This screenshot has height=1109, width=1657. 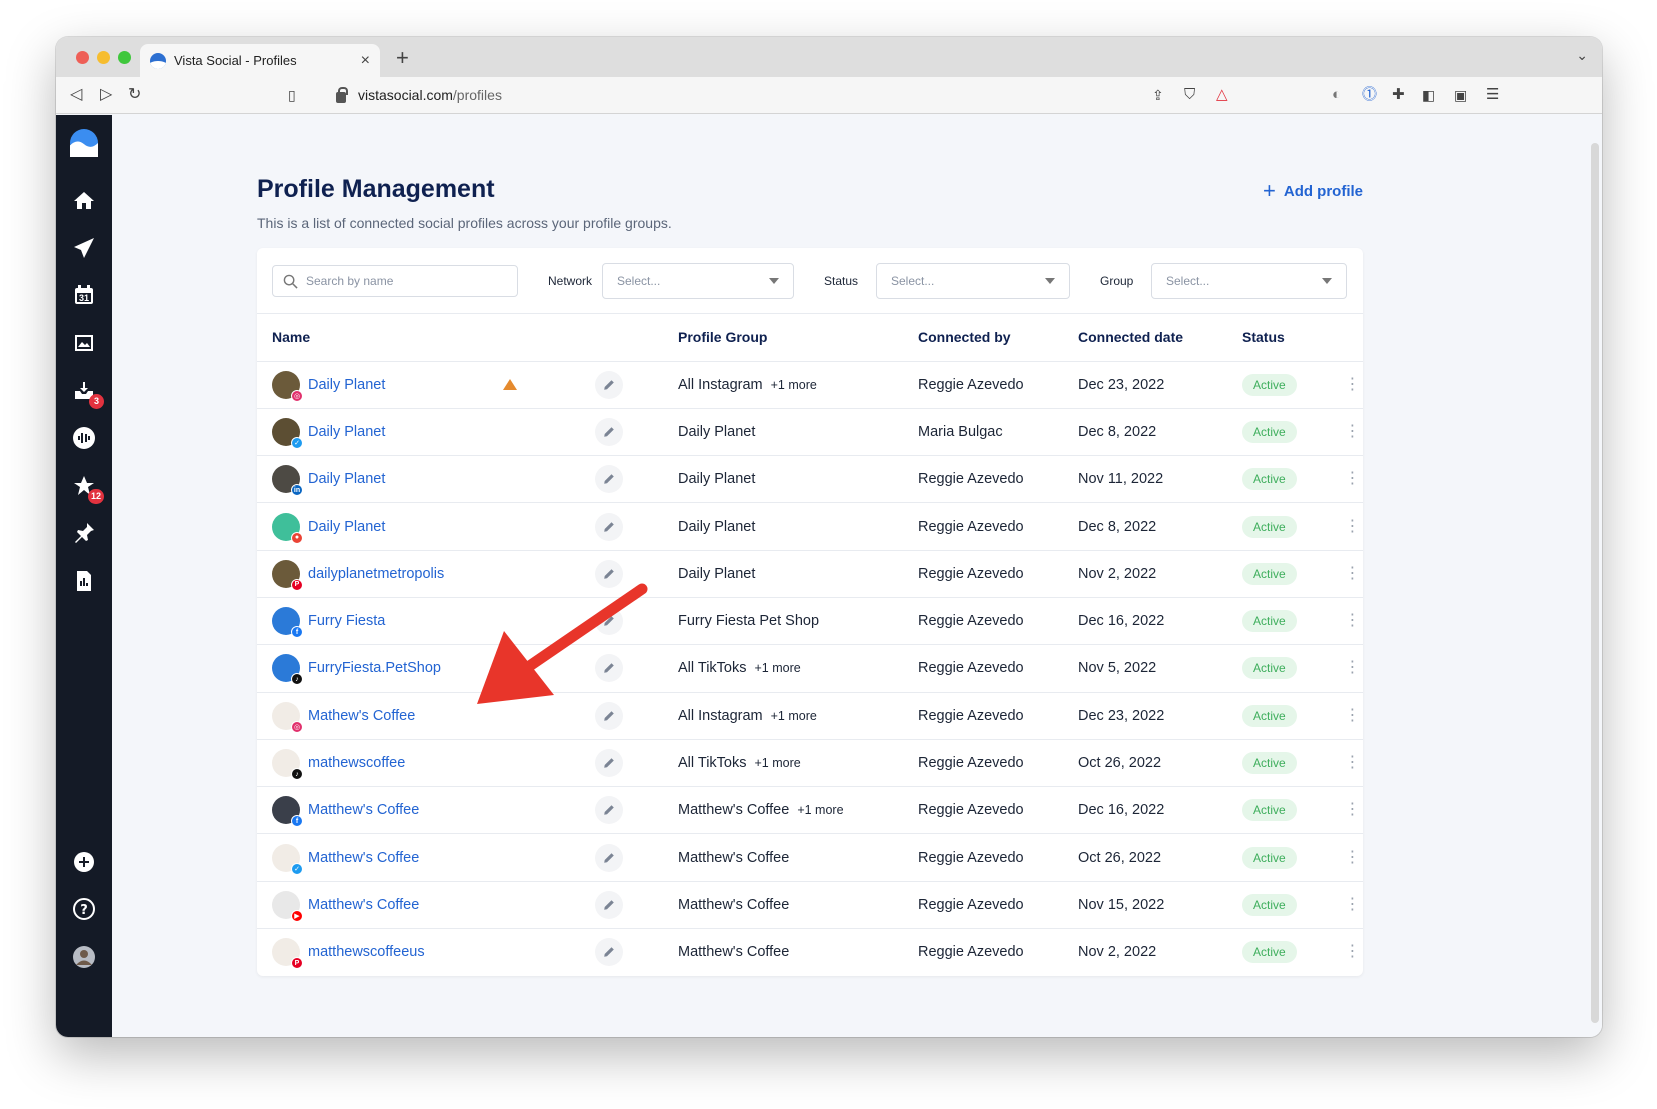 What do you see at coordinates (87, 393) in the screenshot?
I see `inbox-icon: 3` at bounding box center [87, 393].